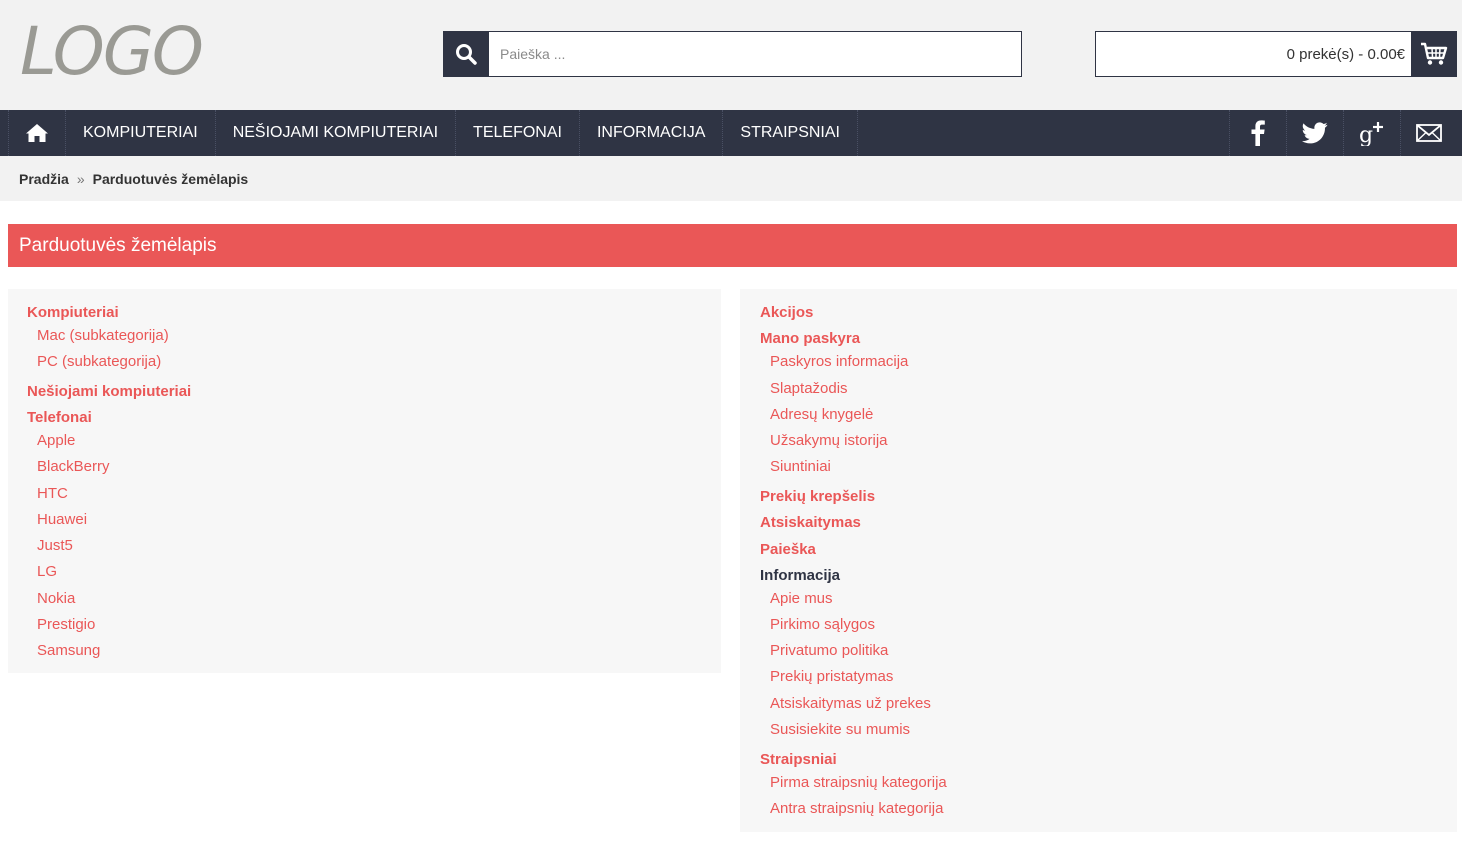 This screenshot has width=1462, height=844. Describe the element at coordinates (755, 54) in the screenshot. I see `search-input` at that location.